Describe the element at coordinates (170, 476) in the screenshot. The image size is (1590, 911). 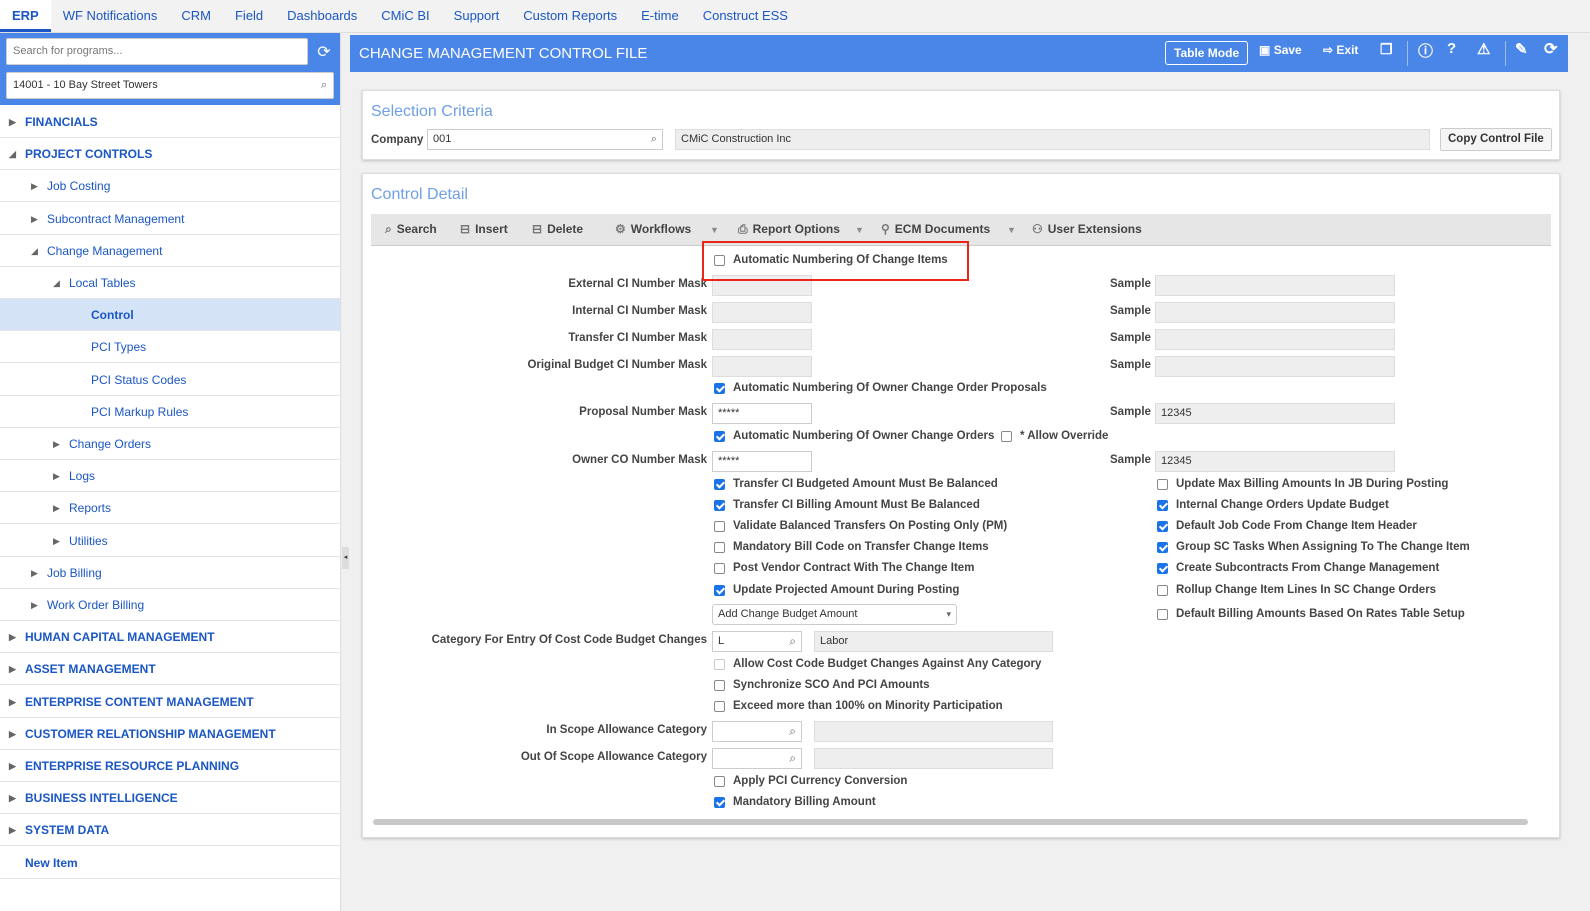
I see `sidebar-item-logs: ▶ Logs` at that location.